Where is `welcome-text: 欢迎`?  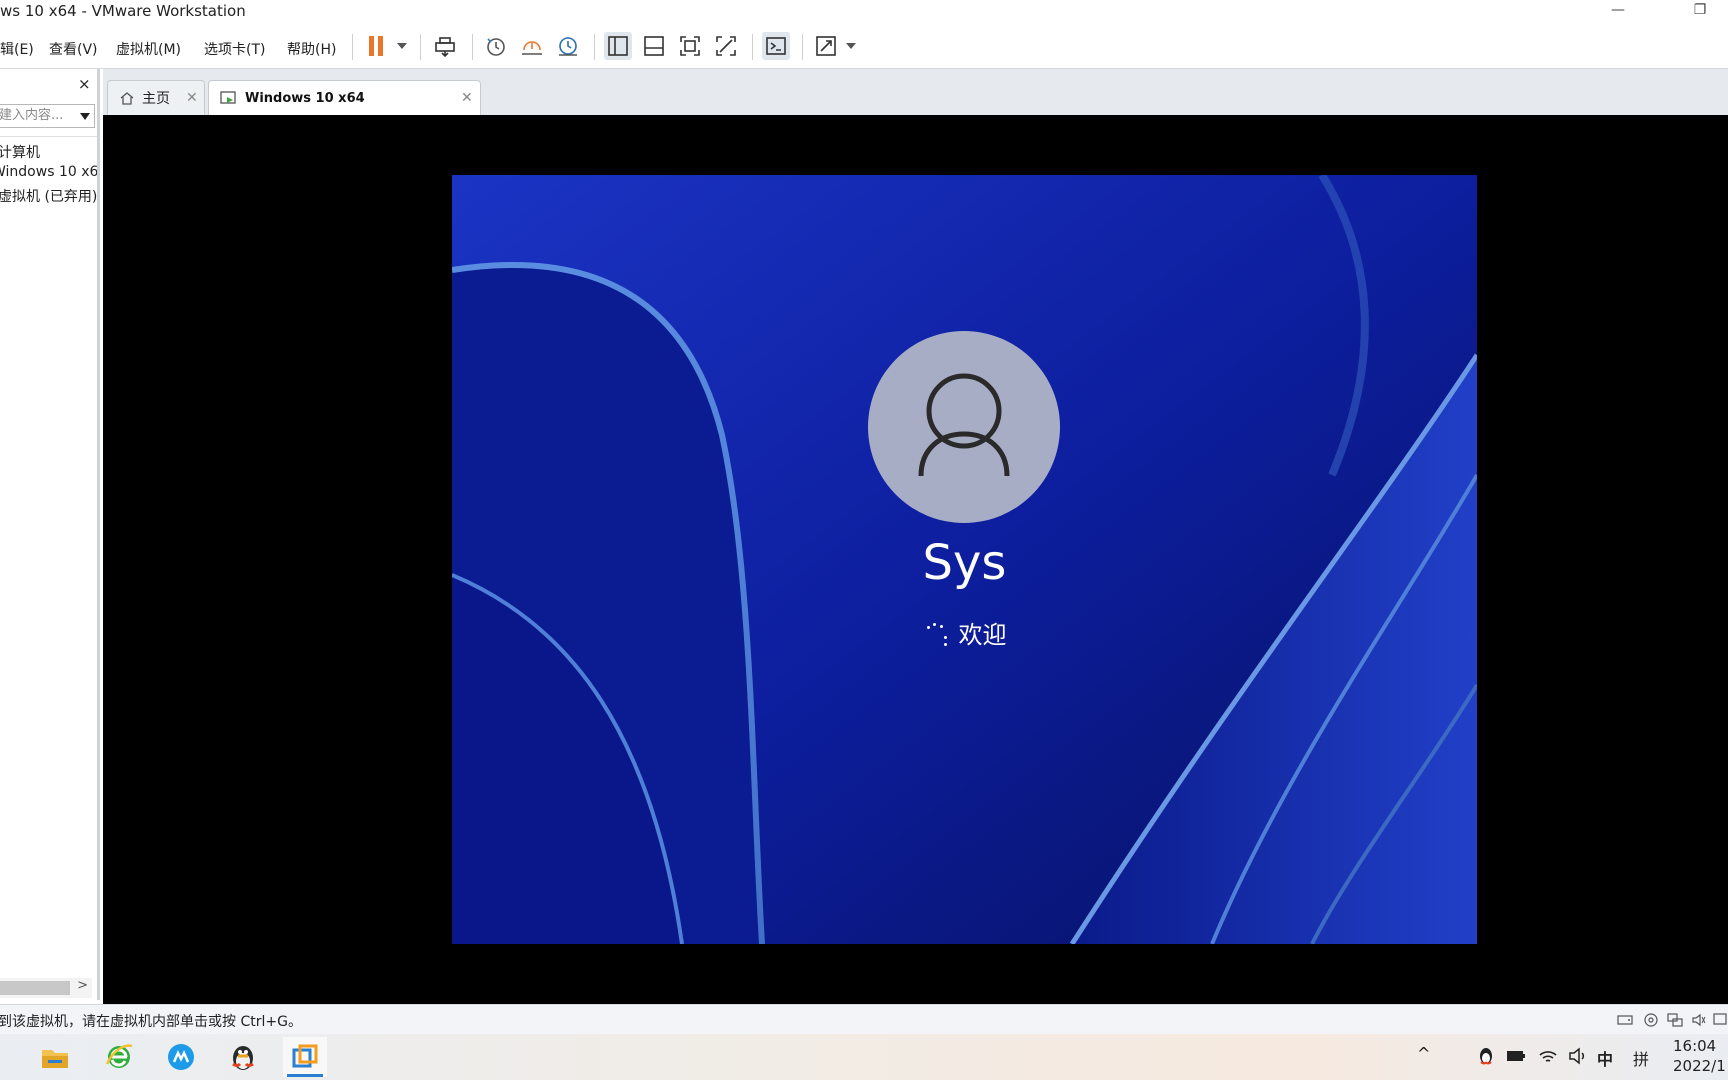
welcome-text: 欢迎 is located at coordinates (982, 635).